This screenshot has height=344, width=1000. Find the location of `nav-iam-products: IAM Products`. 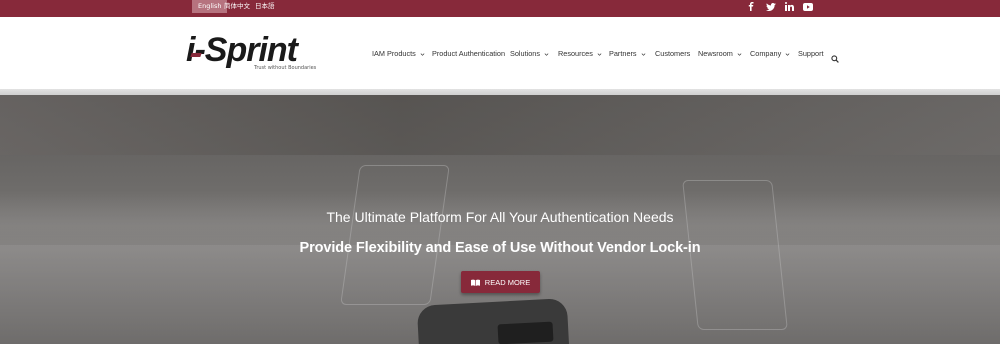

nav-iam-products: IAM Products is located at coordinates (398, 54).